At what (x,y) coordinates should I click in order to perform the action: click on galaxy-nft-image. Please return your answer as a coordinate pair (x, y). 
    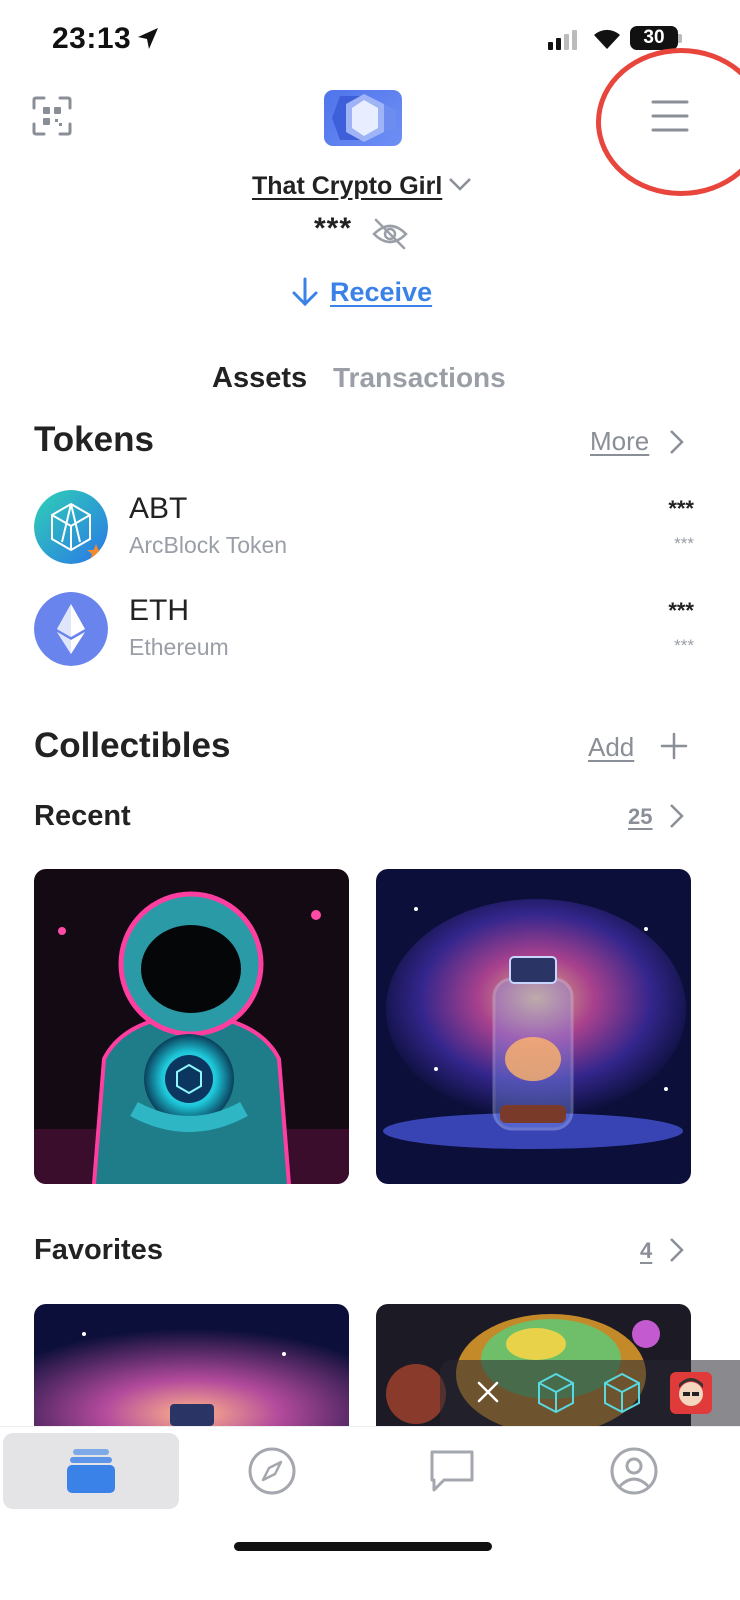
    Looking at the image, I should click on (191, 1365).